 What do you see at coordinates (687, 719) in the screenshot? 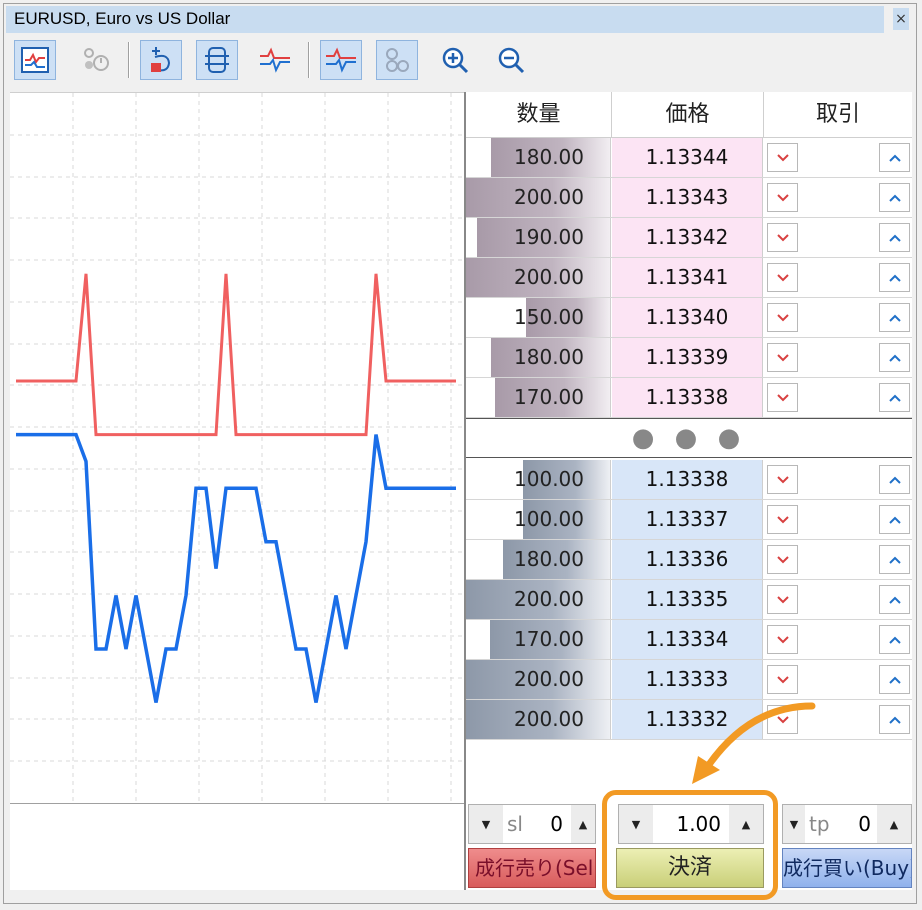
I see `price-cell: 1.13332` at bounding box center [687, 719].